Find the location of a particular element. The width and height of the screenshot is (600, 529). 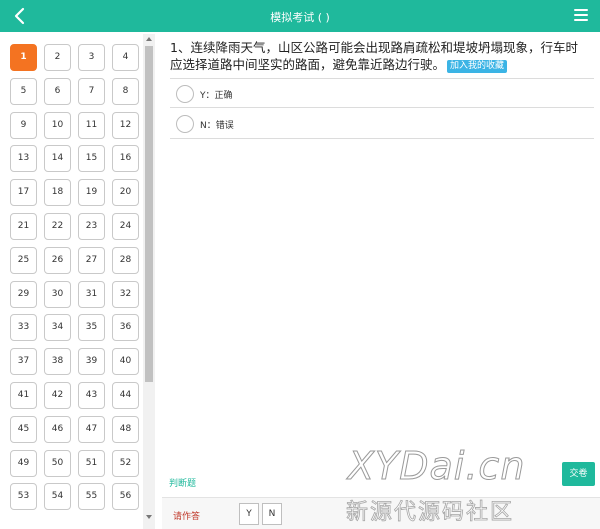

question-number-10: 10 is located at coordinates (57, 125).